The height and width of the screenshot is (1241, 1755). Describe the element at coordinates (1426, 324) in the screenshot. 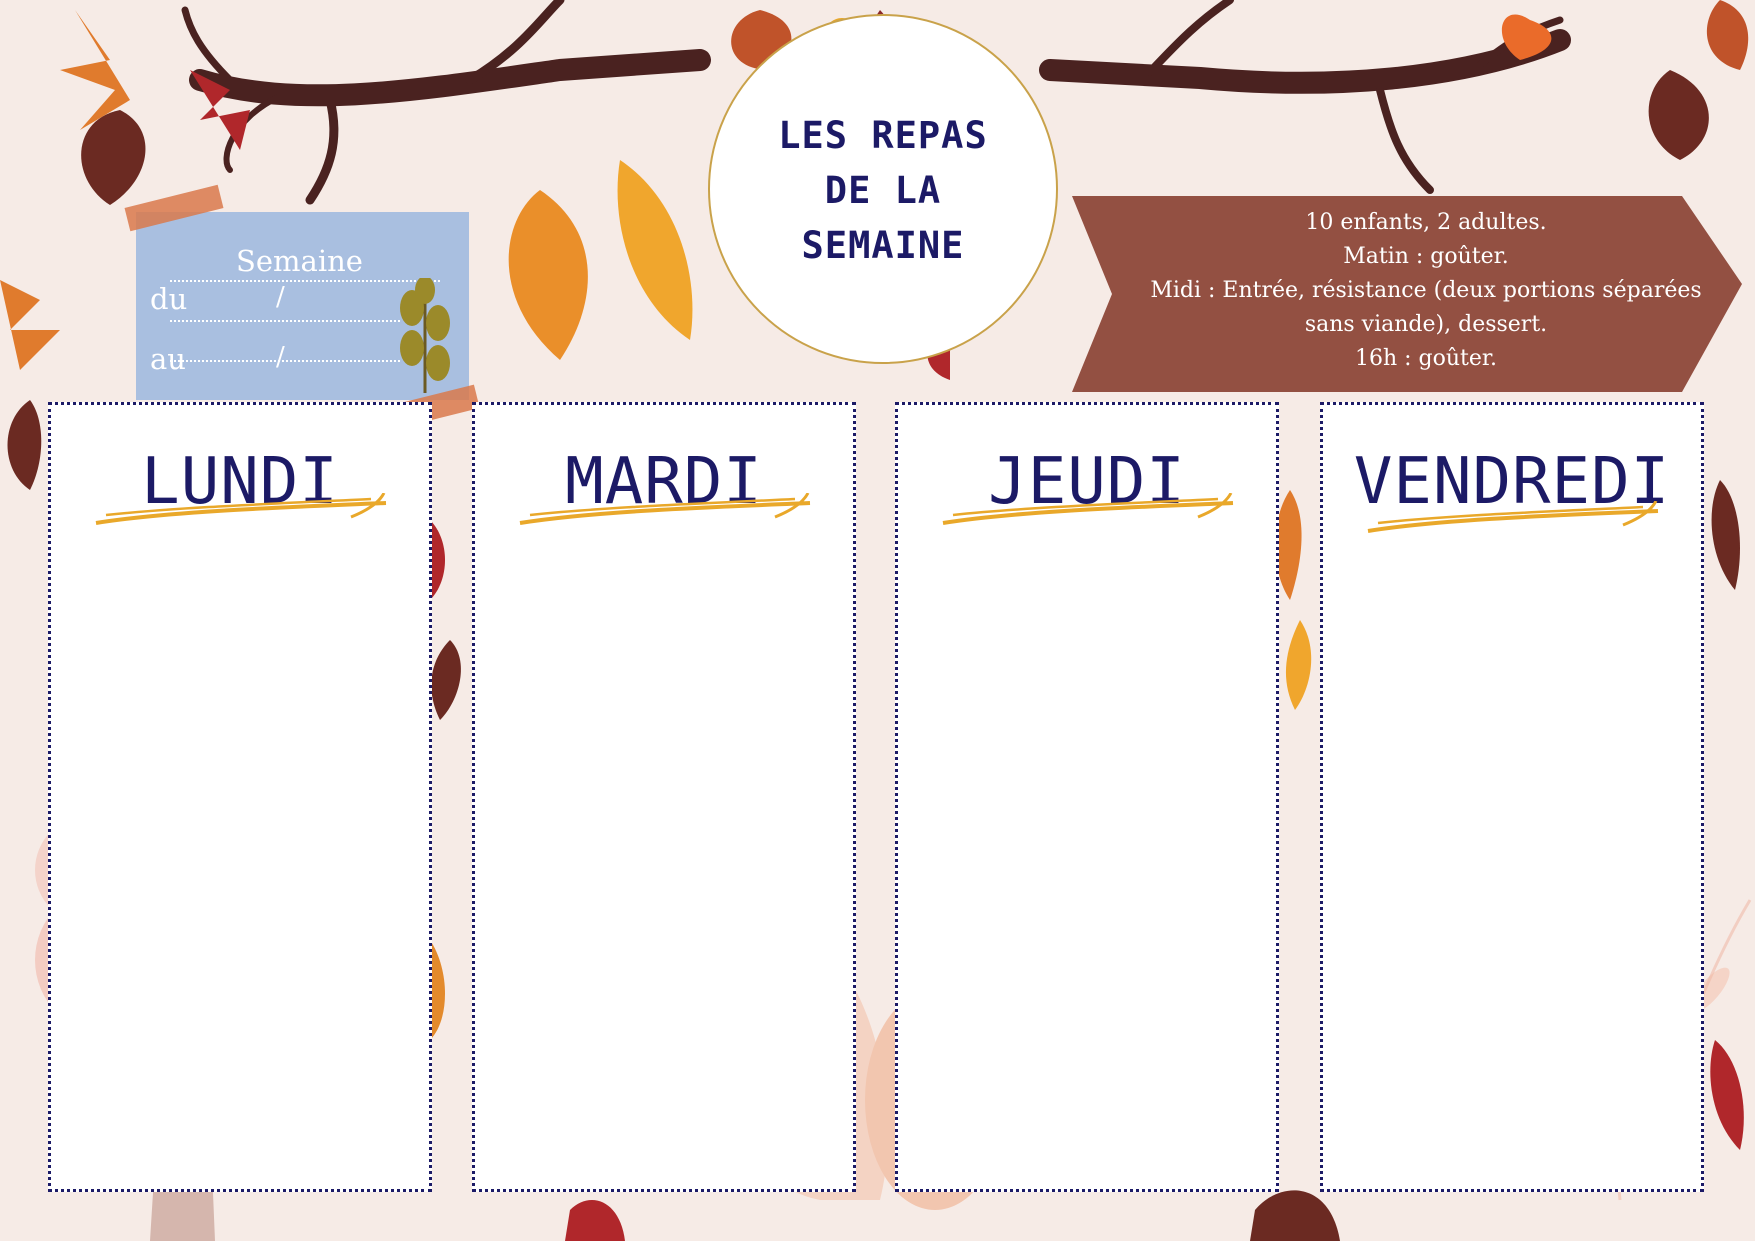

I see `info-line-4: sans viande), dessert.` at that location.